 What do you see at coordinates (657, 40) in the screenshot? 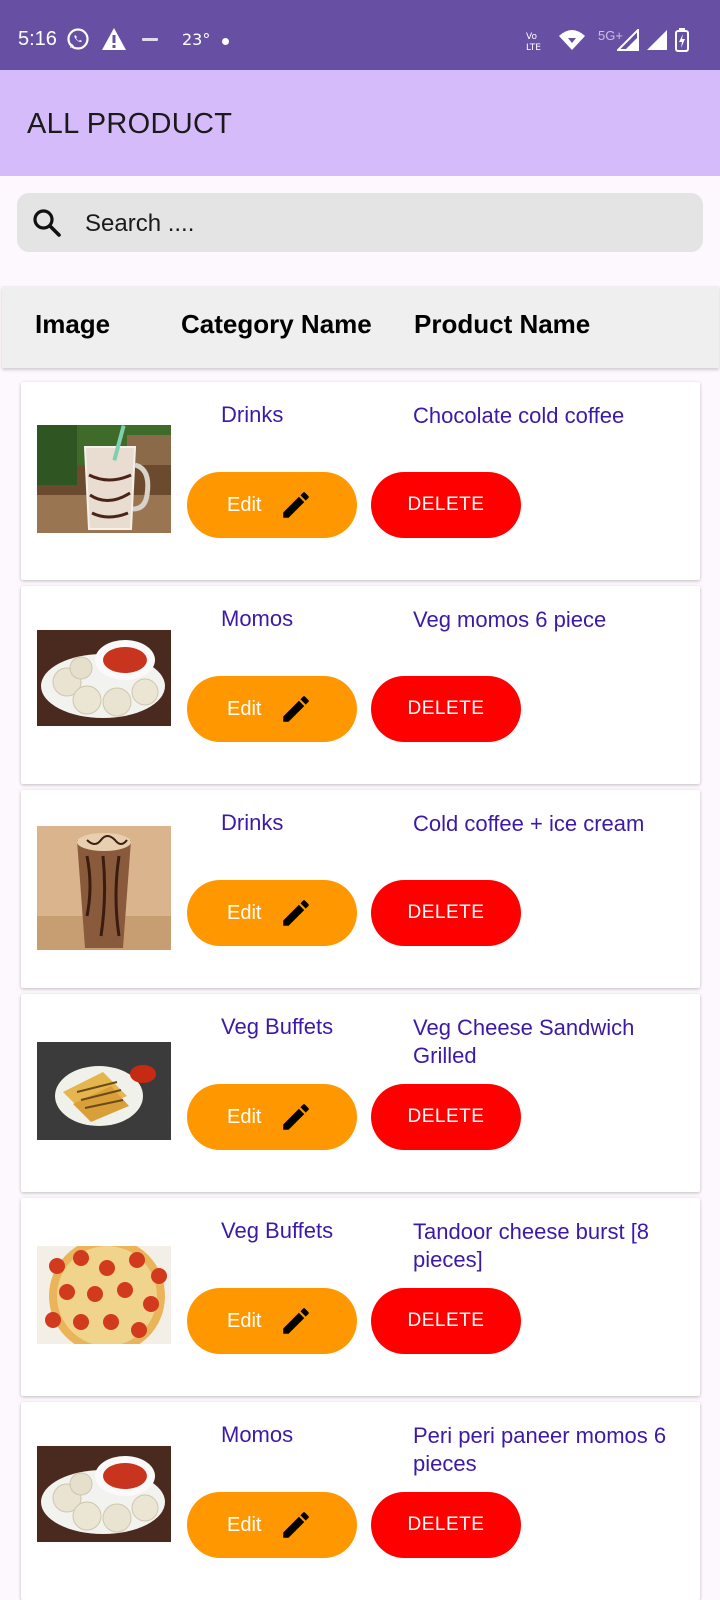
I see `signal-2-icon` at bounding box center [657, 40].